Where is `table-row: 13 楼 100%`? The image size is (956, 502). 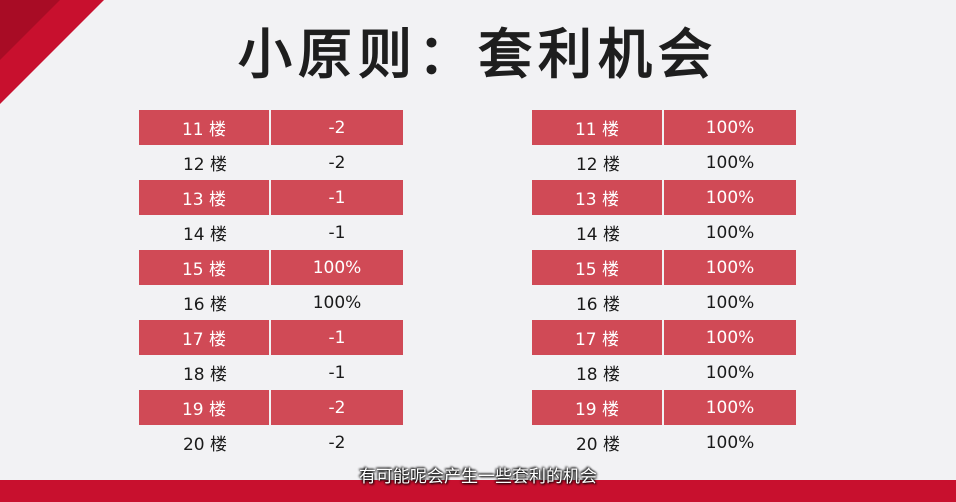 table-row: 13 楼 100% is located at coordinates (664, 197).